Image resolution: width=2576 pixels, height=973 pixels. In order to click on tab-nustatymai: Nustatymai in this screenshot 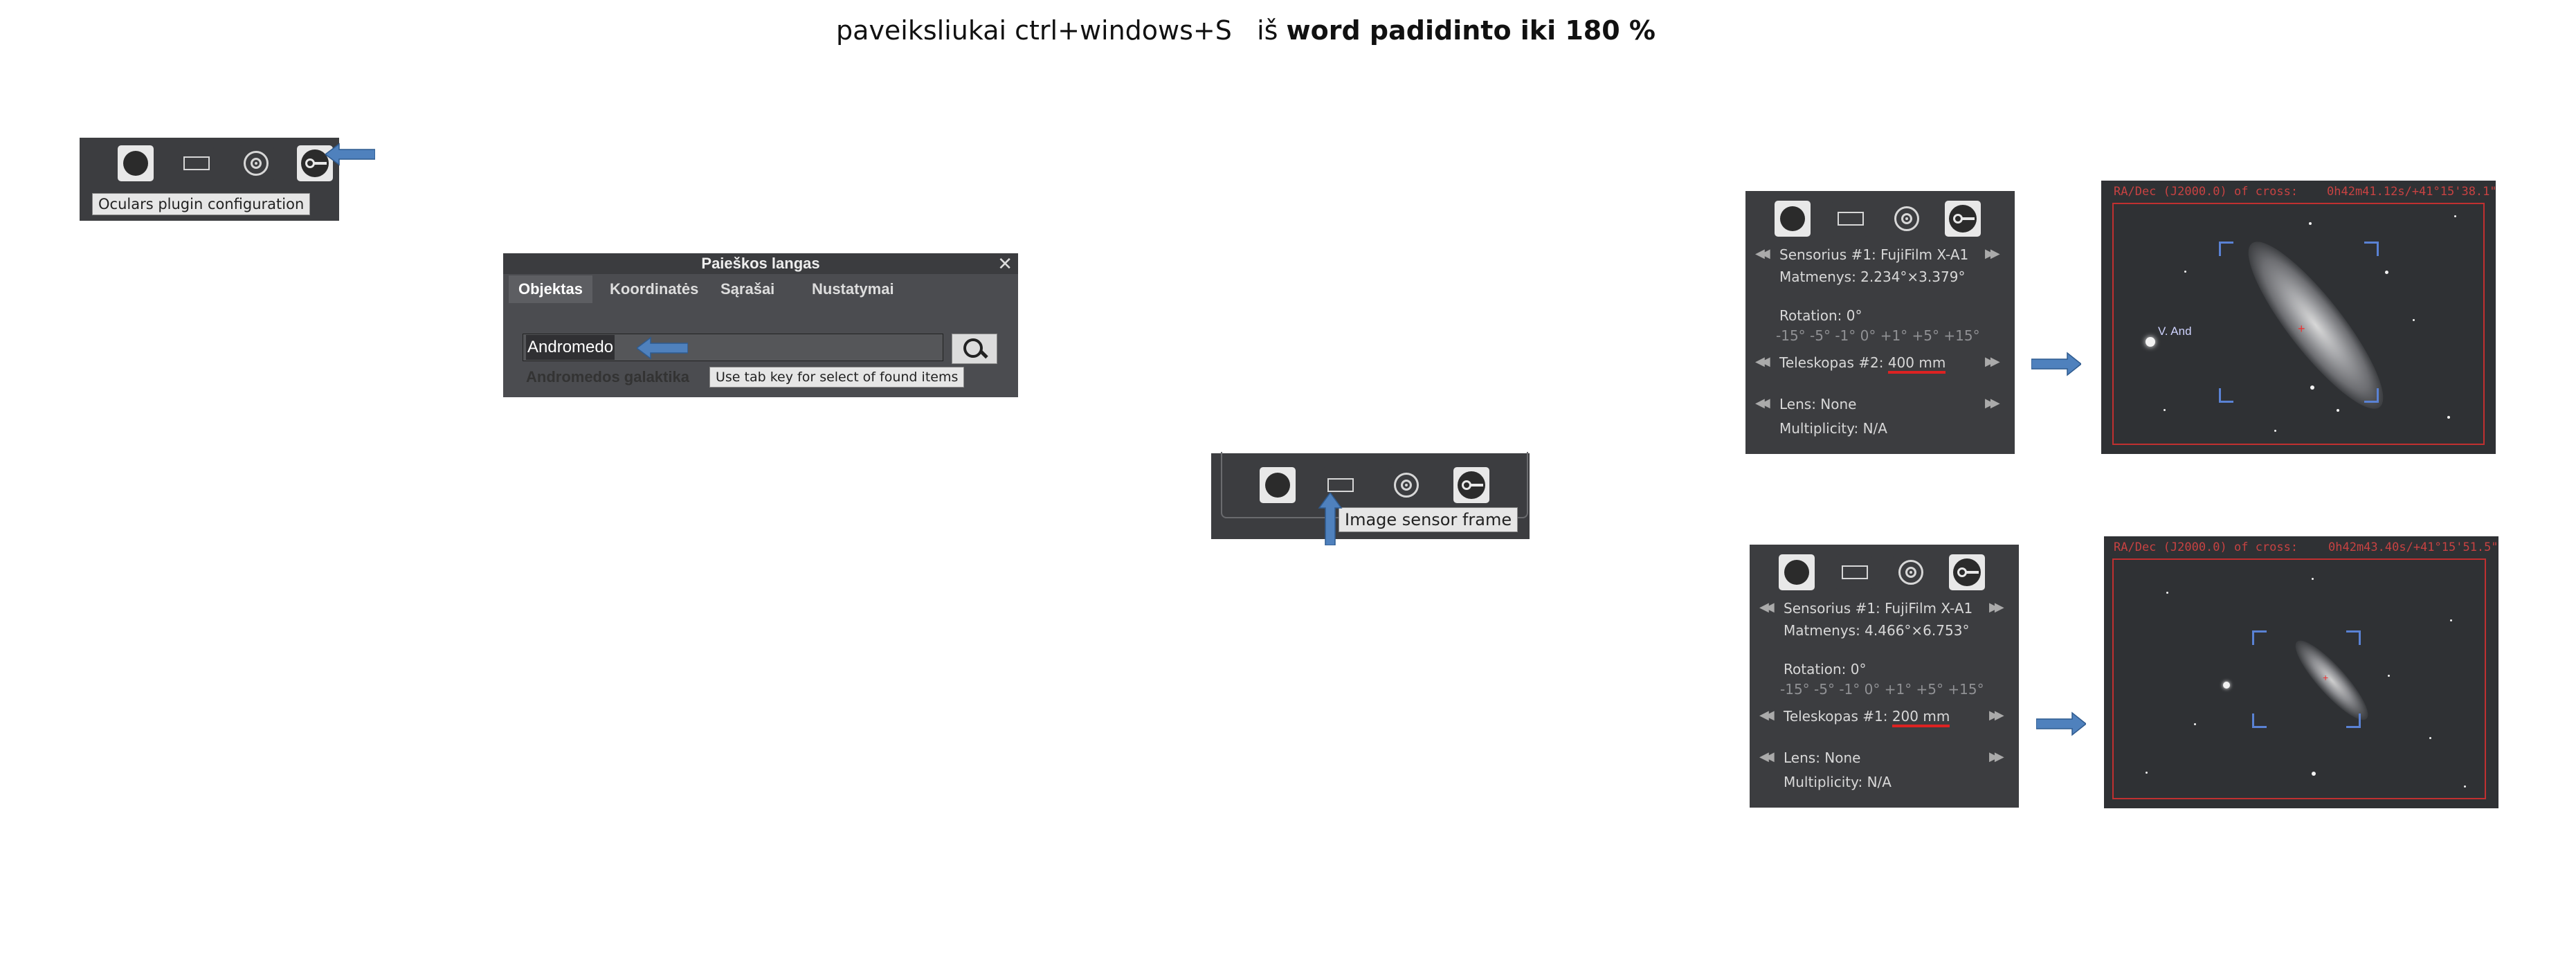, I will do `click(853, 289)`.